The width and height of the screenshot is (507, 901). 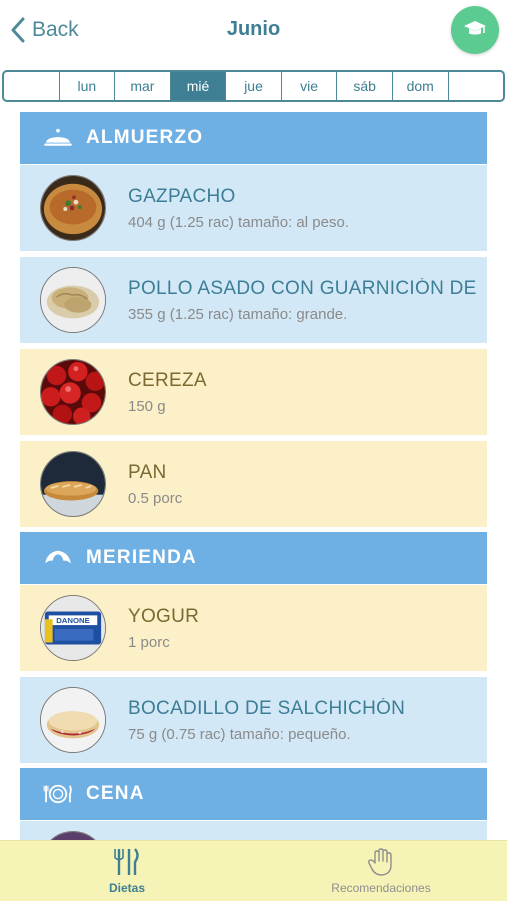 I want to click on page-title: Junio, so click(x=253, y=29).